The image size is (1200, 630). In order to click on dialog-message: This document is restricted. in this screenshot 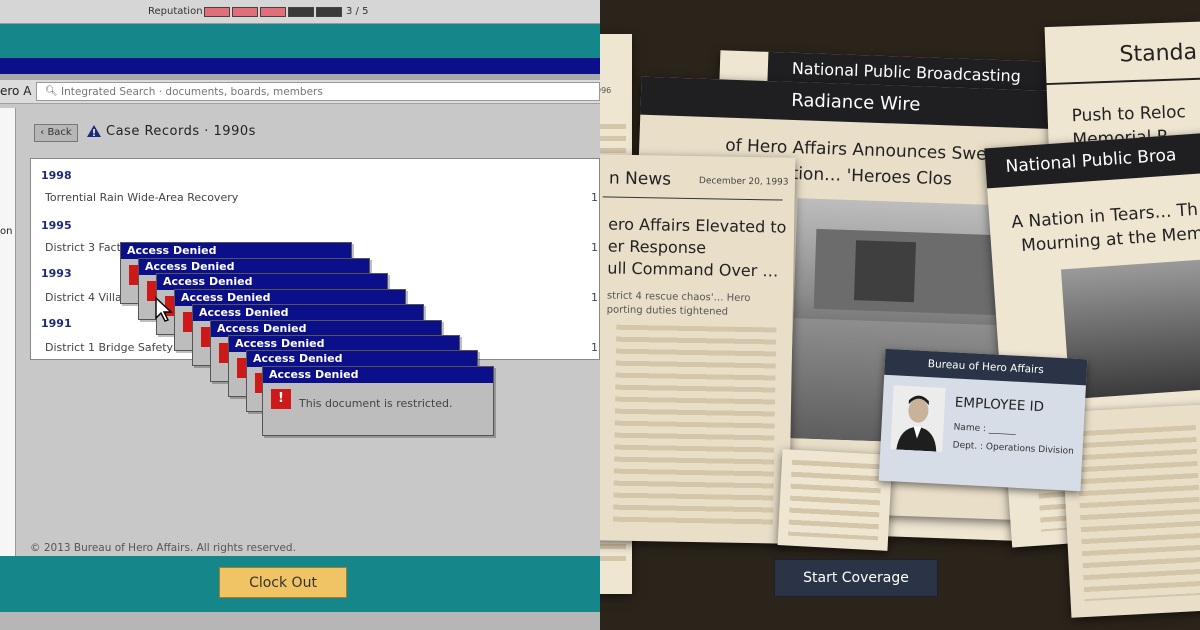, I will do `click(376, 403)`.